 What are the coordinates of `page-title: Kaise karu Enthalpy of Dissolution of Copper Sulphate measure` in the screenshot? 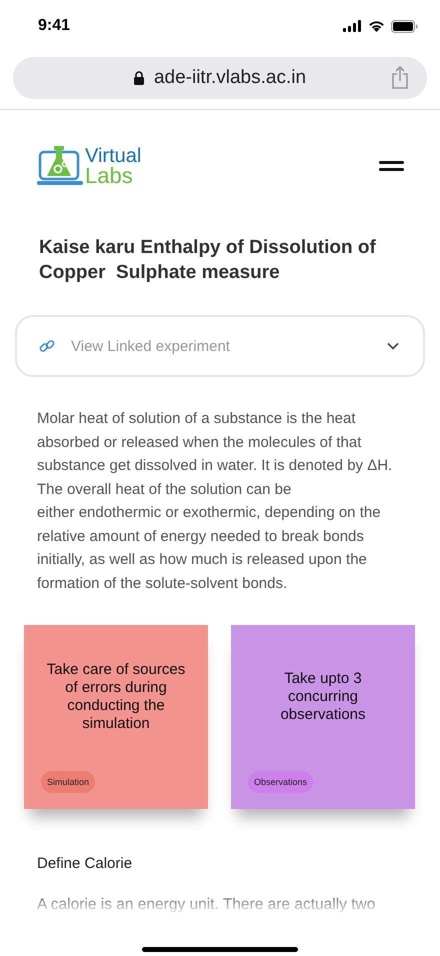 It's located at (208, 260).